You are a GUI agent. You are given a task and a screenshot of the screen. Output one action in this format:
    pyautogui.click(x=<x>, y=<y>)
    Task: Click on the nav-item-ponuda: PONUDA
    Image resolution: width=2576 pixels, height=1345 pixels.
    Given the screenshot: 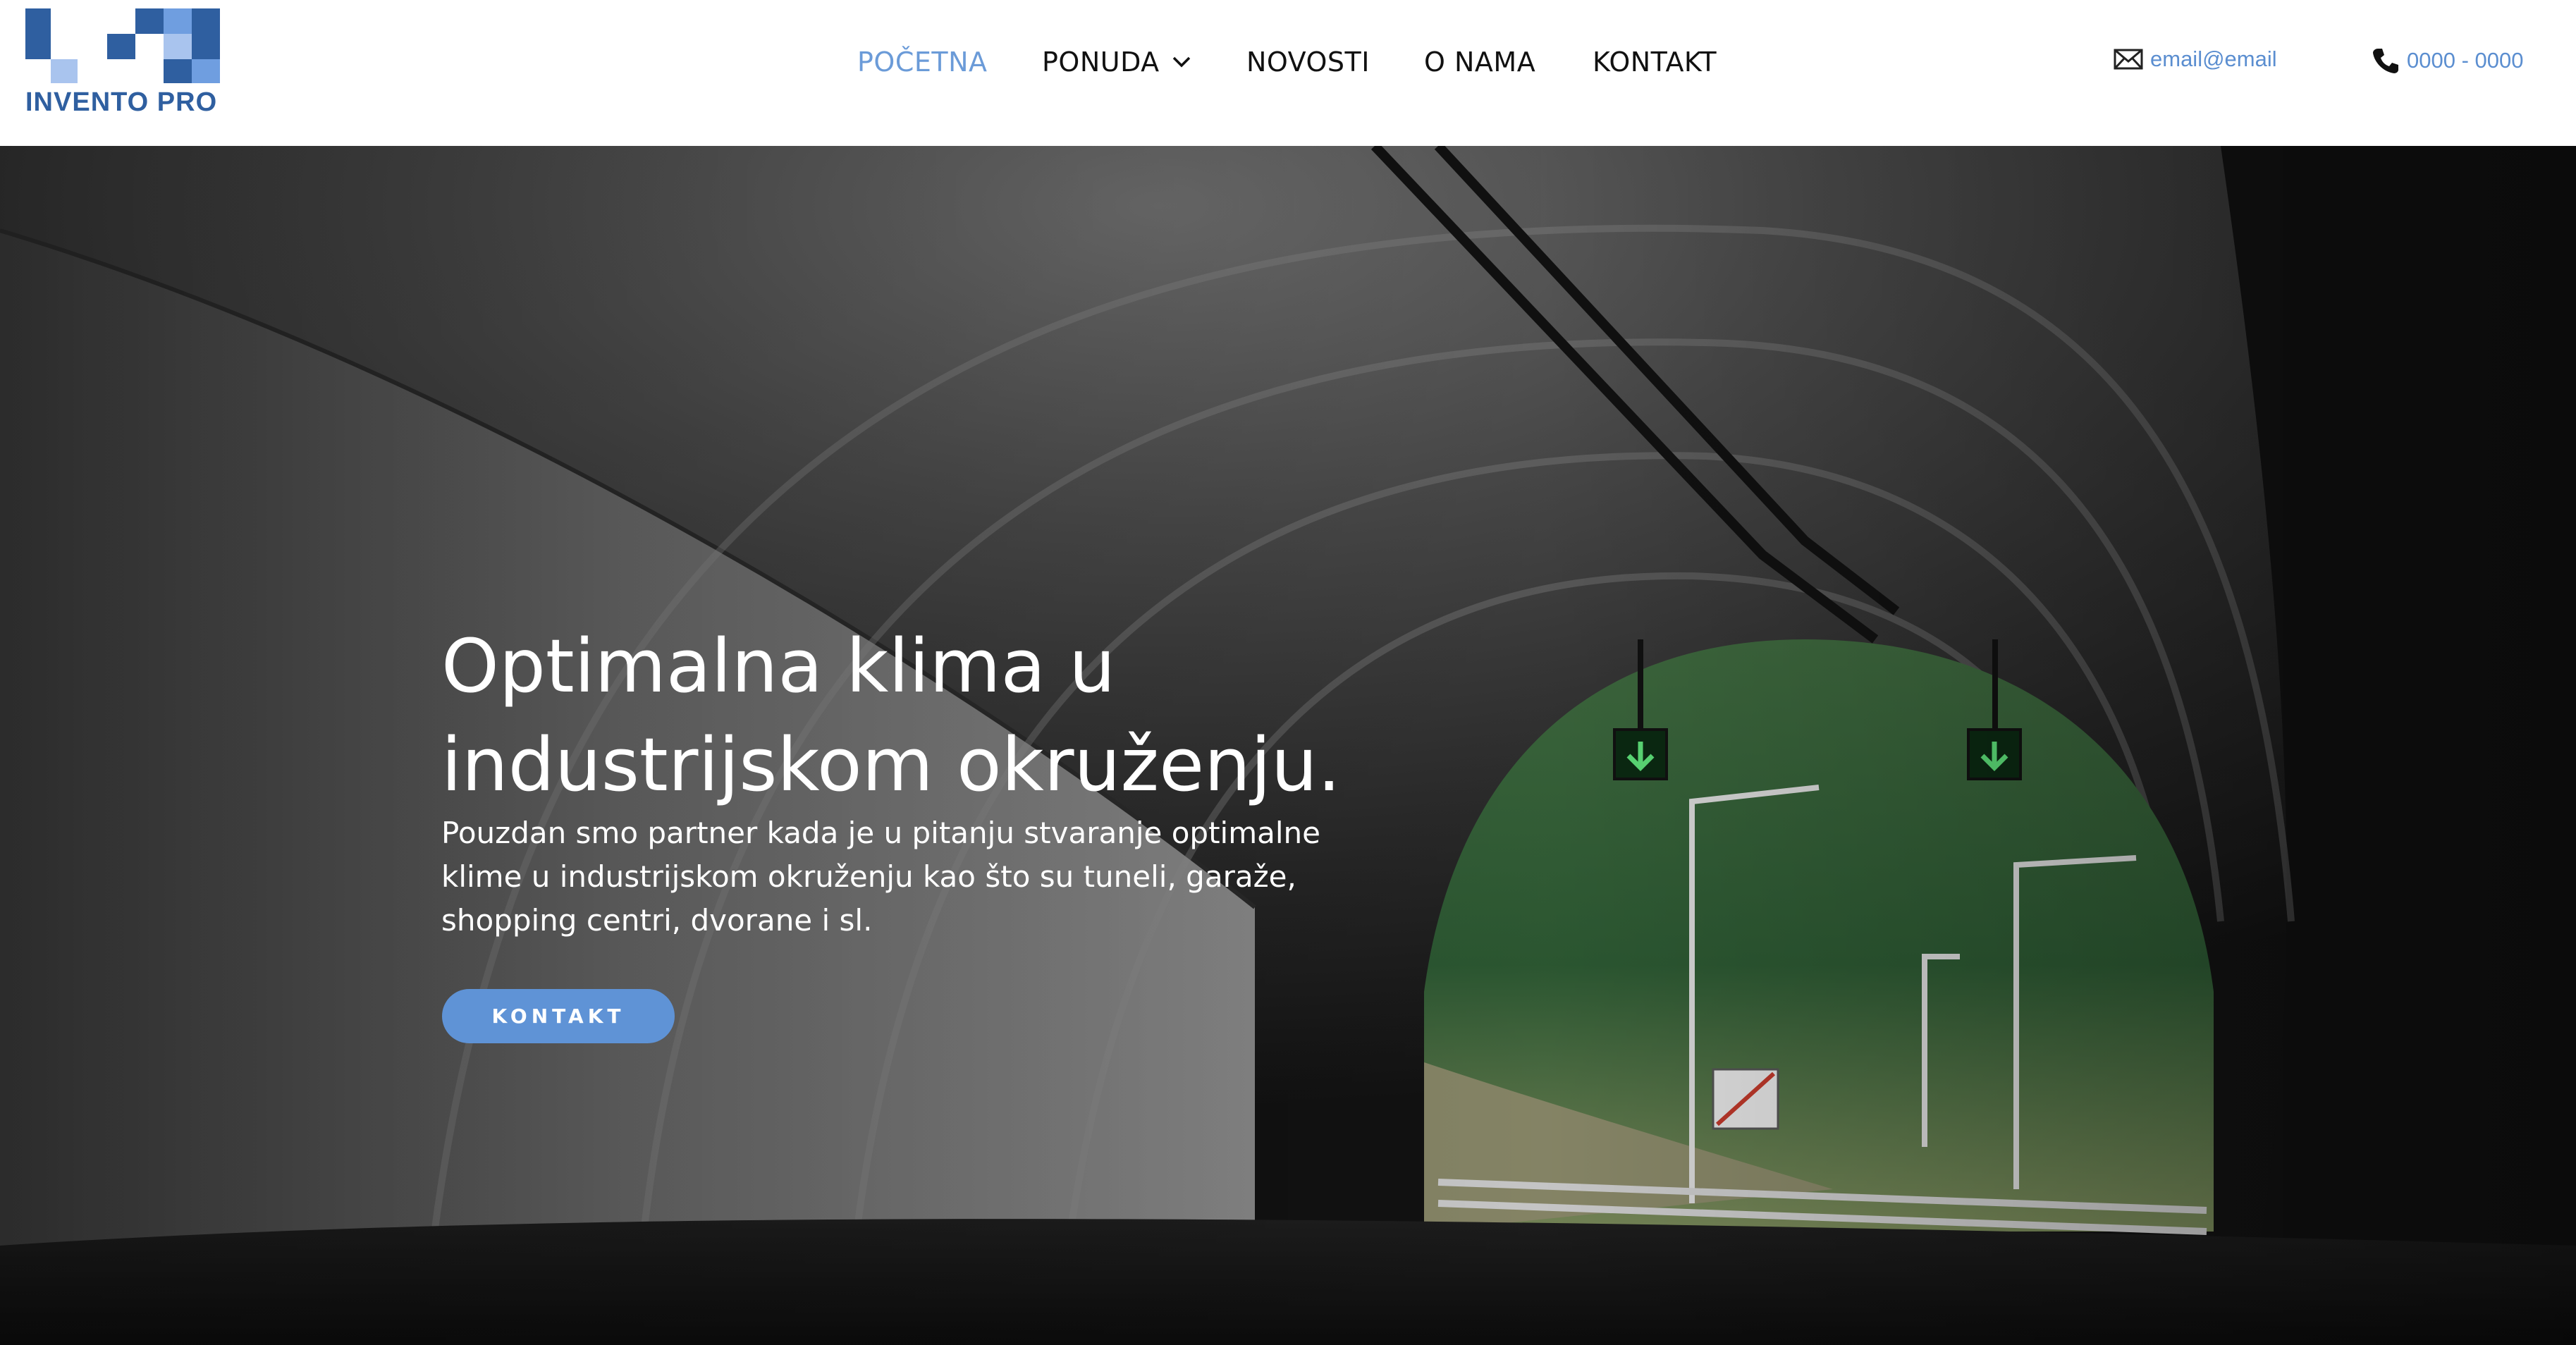 What is the action you would take?
    pyautogui.click(x=1117, y=62)
    